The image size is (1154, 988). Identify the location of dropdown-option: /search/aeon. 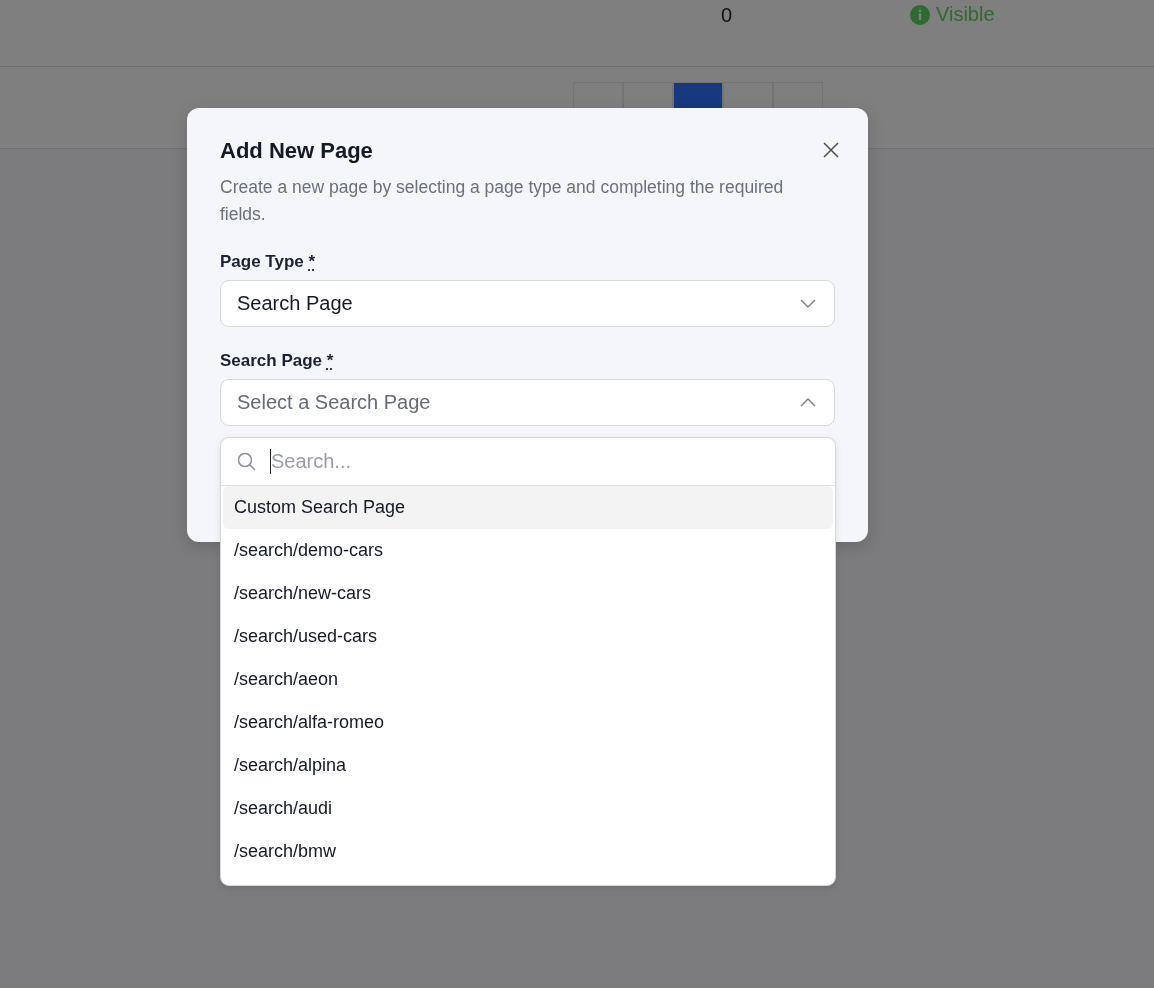
(528, 679).